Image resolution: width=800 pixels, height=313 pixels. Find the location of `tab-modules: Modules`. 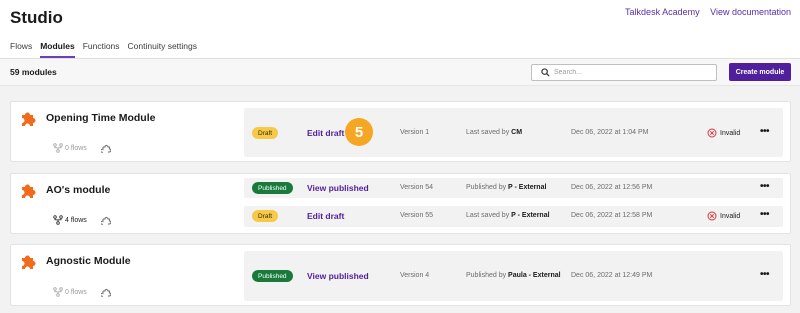

tab-modules: Modules is located at coordinates (57, 49).